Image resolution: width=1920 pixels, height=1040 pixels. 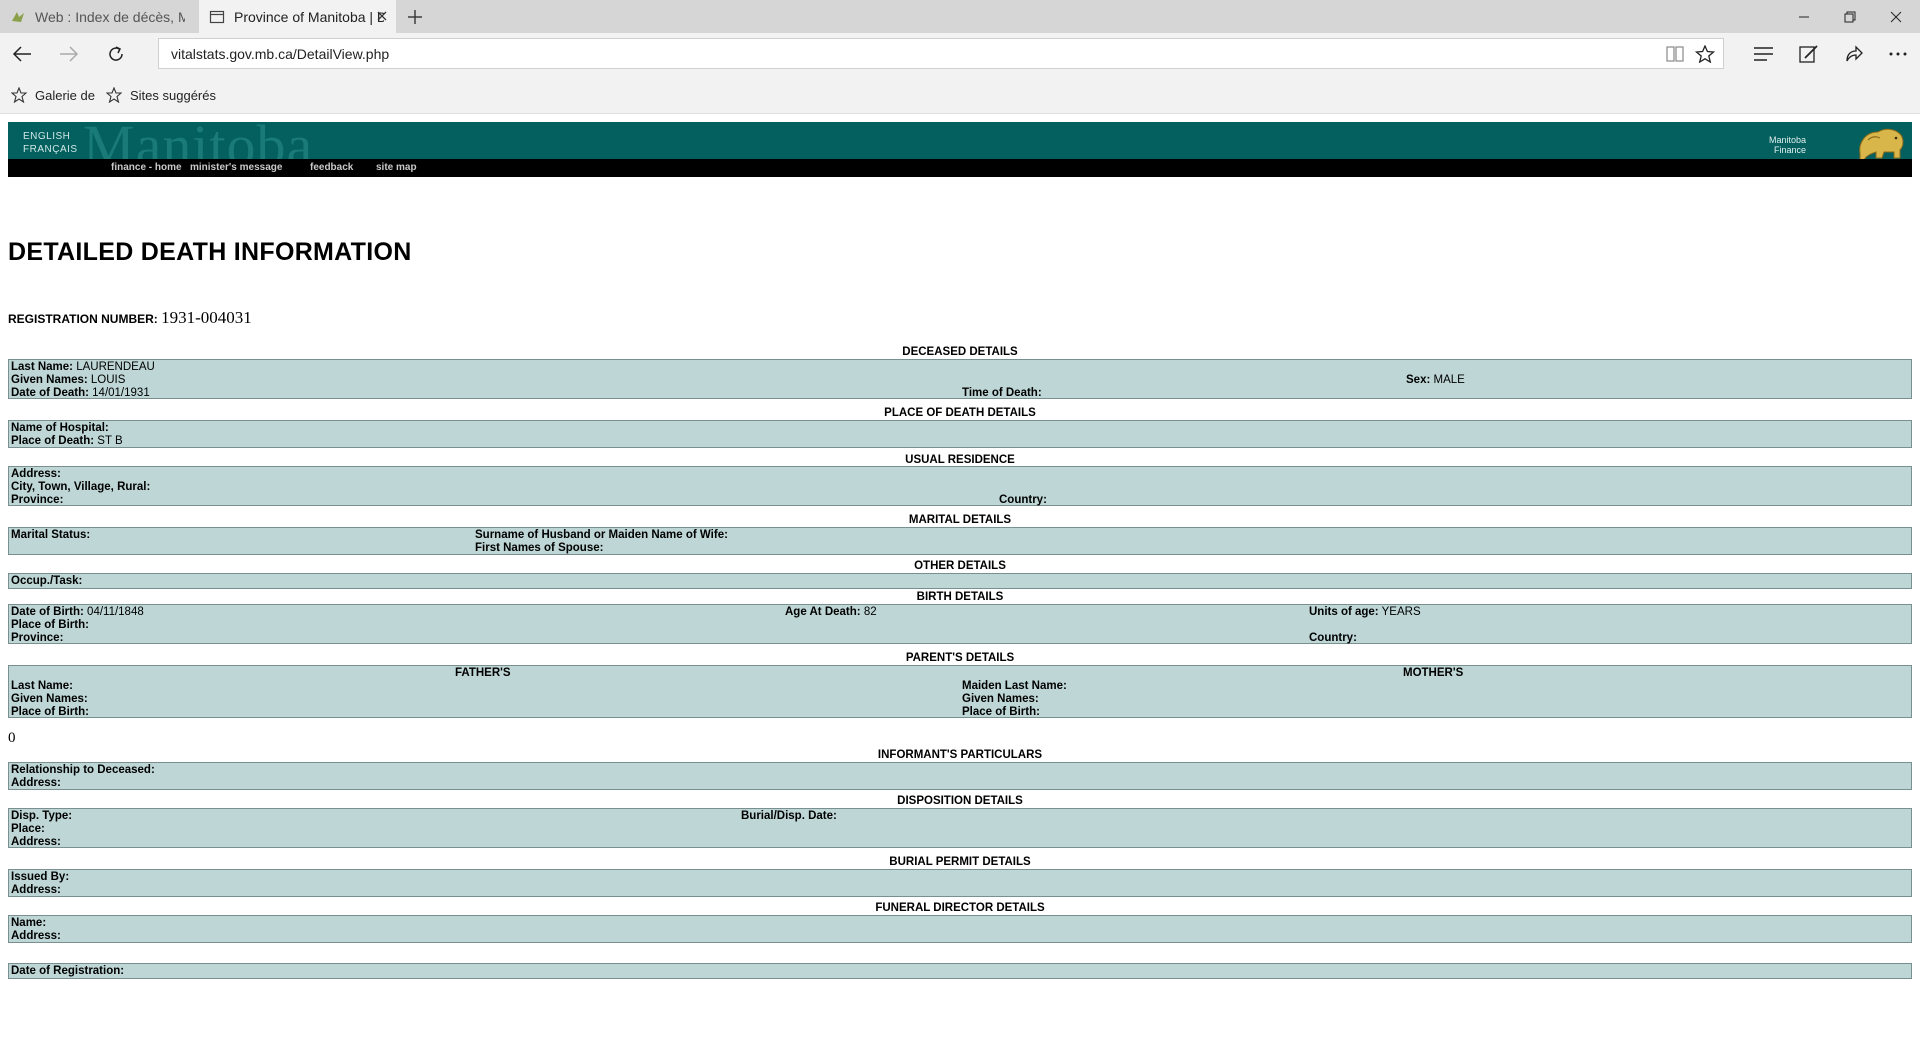 What do you see at coordinates (960, 460) in the screenshot?
I see `section-title-usual-residence: USUAL RESIDENCE` at bounding box center [960, 460].